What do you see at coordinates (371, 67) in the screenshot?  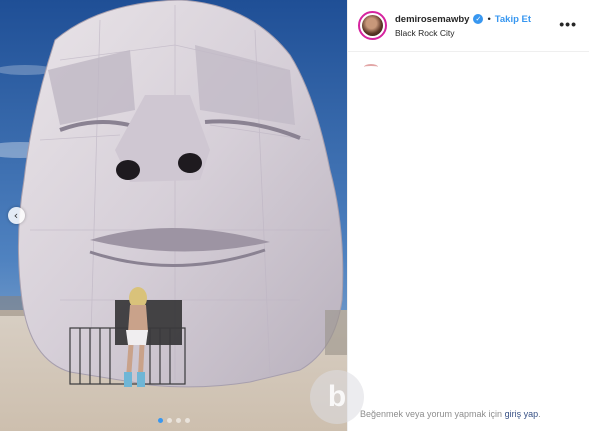 I see `caption-avatar-stub` at bounding box center [371, 67].